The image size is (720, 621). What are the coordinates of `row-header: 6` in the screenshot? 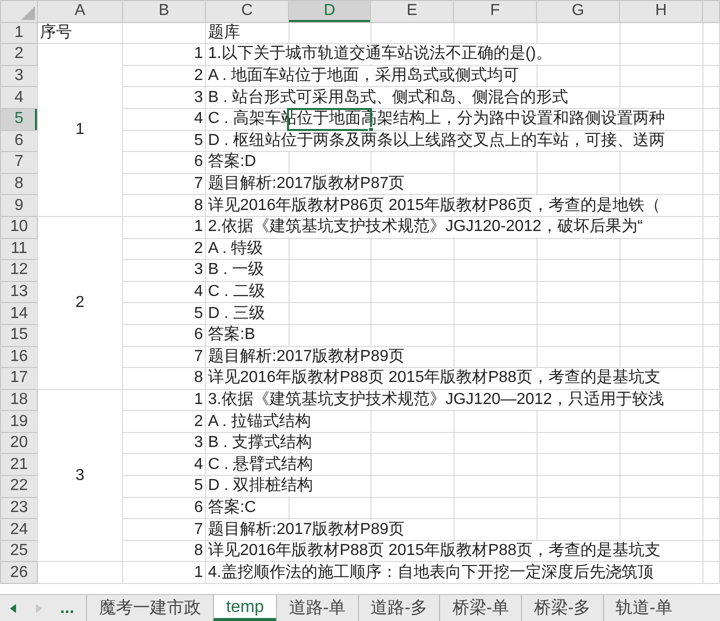 It's located at (19, 141).